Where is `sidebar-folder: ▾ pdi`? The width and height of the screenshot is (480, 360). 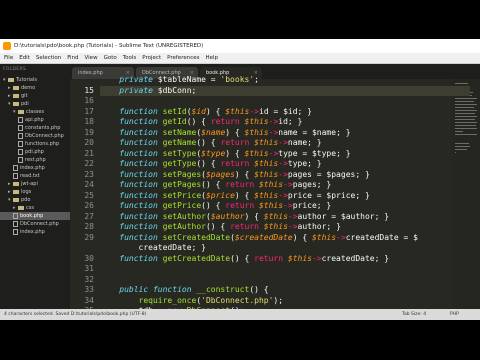 sidebar-folder: ▾ pdi is located at coordinates (35, 104).